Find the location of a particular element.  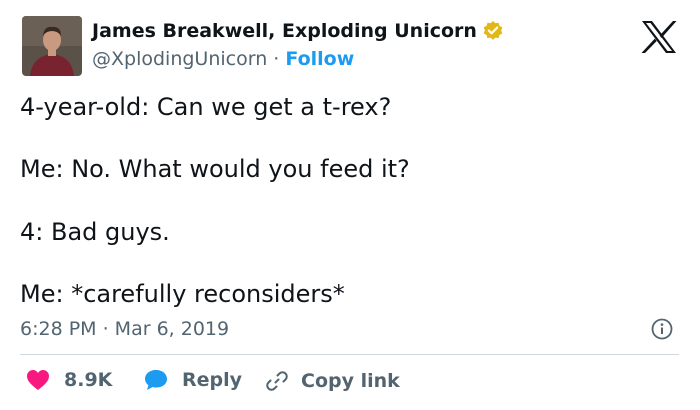

avatar is located at coordinates (52, 46).